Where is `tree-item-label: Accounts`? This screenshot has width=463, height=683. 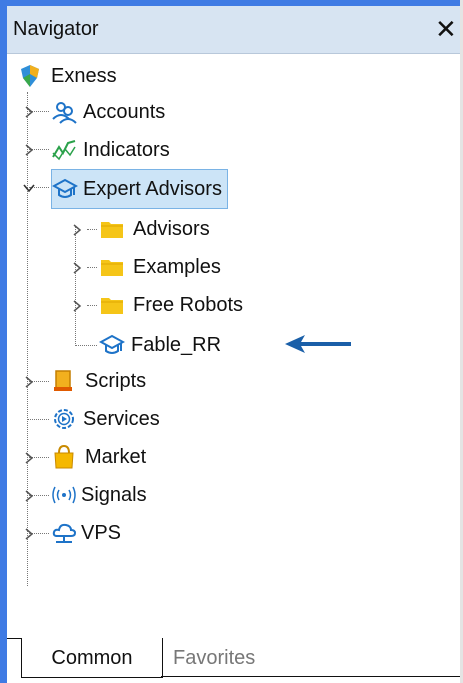 tree-item-label: Accounts is located at coordinates (124, 111).